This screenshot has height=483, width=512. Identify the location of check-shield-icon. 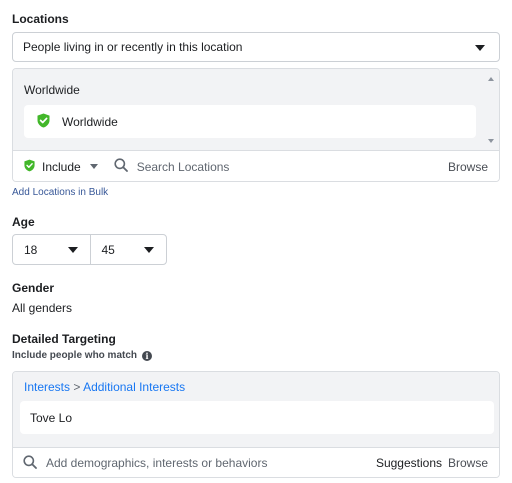
(43, 122).